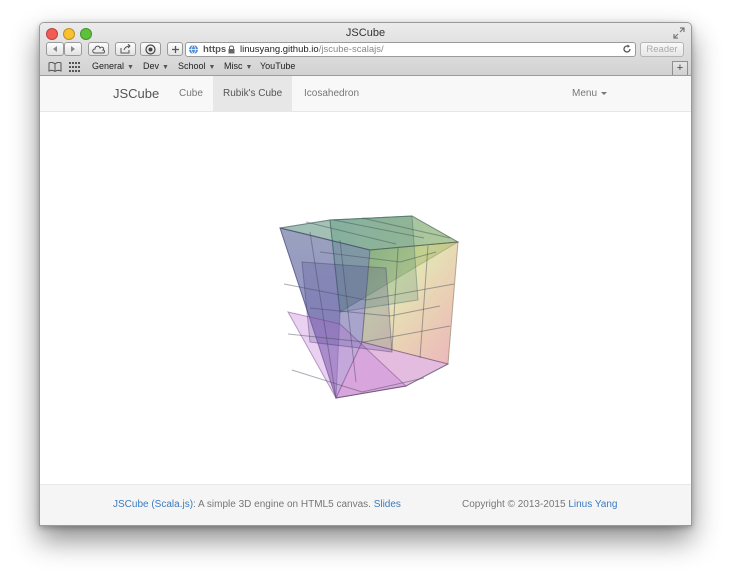 This screenshot has height=580, width=729. What do you see at coordinates (151, 66) in the screenshot?
I see `bookmark-label: Dev` at bounding box center [151, 66].